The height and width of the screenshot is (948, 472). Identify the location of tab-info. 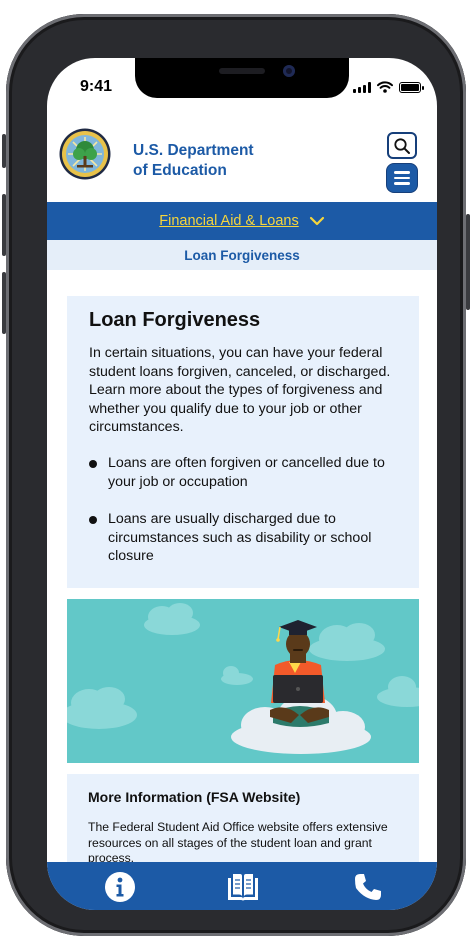
(120, 887).